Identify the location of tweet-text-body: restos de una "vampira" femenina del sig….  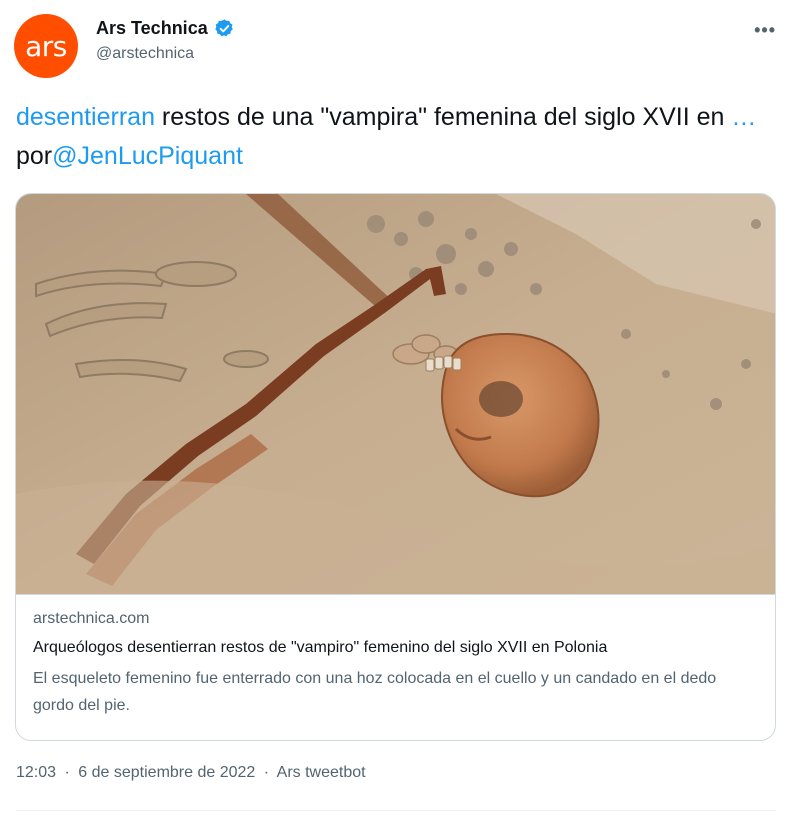
(443, 117).